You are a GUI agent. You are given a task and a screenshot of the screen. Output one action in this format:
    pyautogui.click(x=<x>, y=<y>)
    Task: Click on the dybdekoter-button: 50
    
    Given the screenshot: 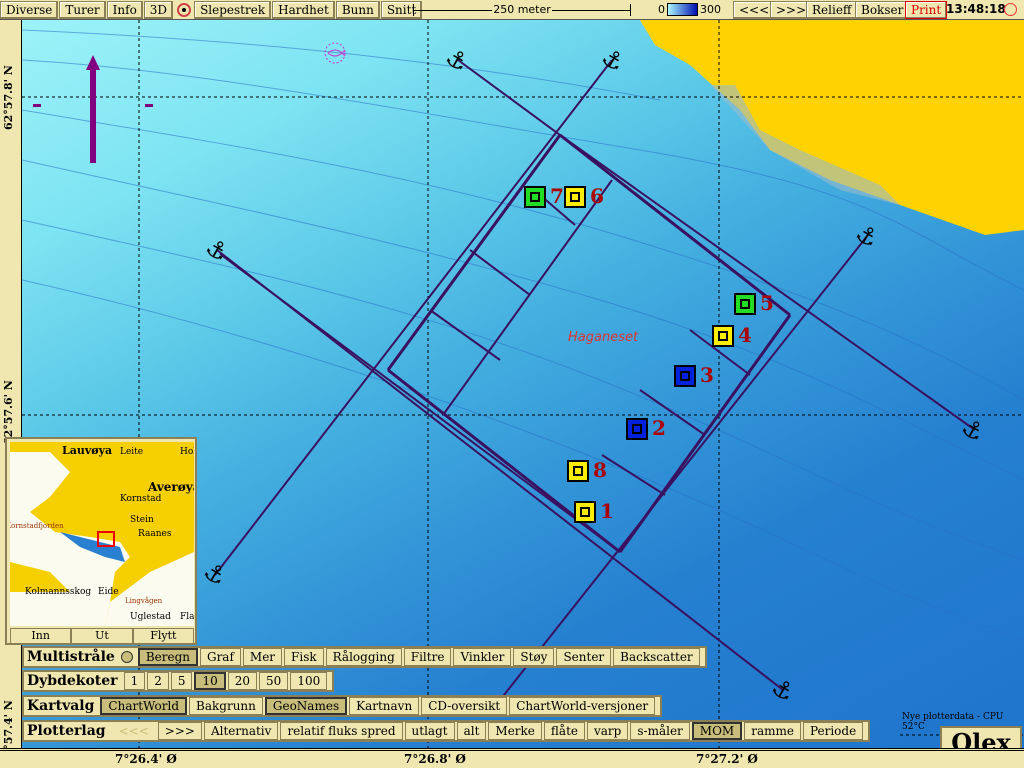 What is the action you would take?
    pyautogui.click(x=274, y=681)
    